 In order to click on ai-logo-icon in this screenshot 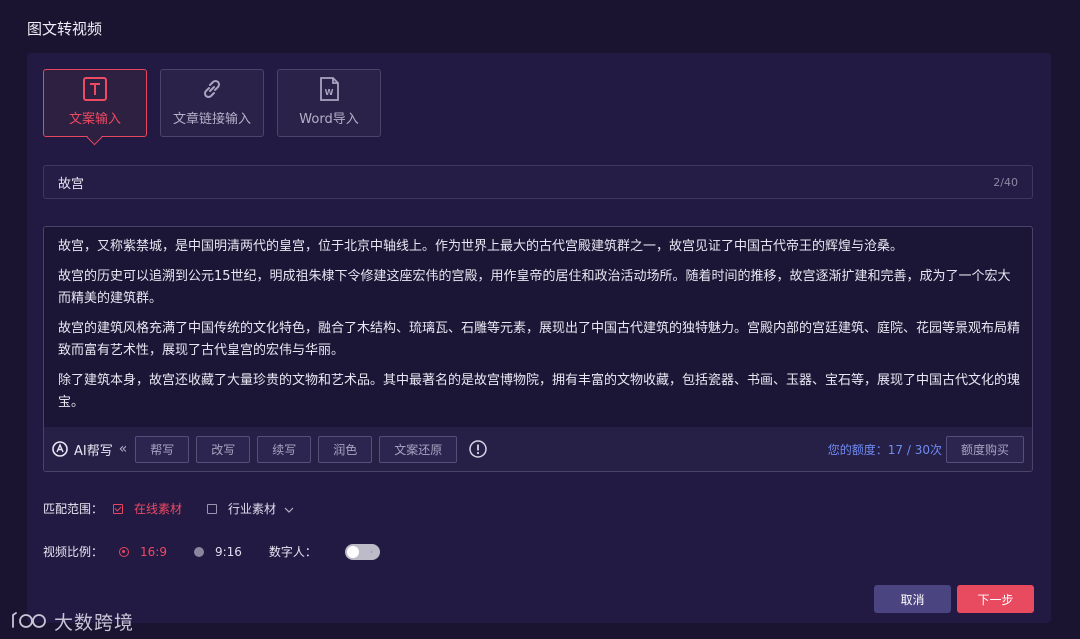, I will do `click(60, 449)`.